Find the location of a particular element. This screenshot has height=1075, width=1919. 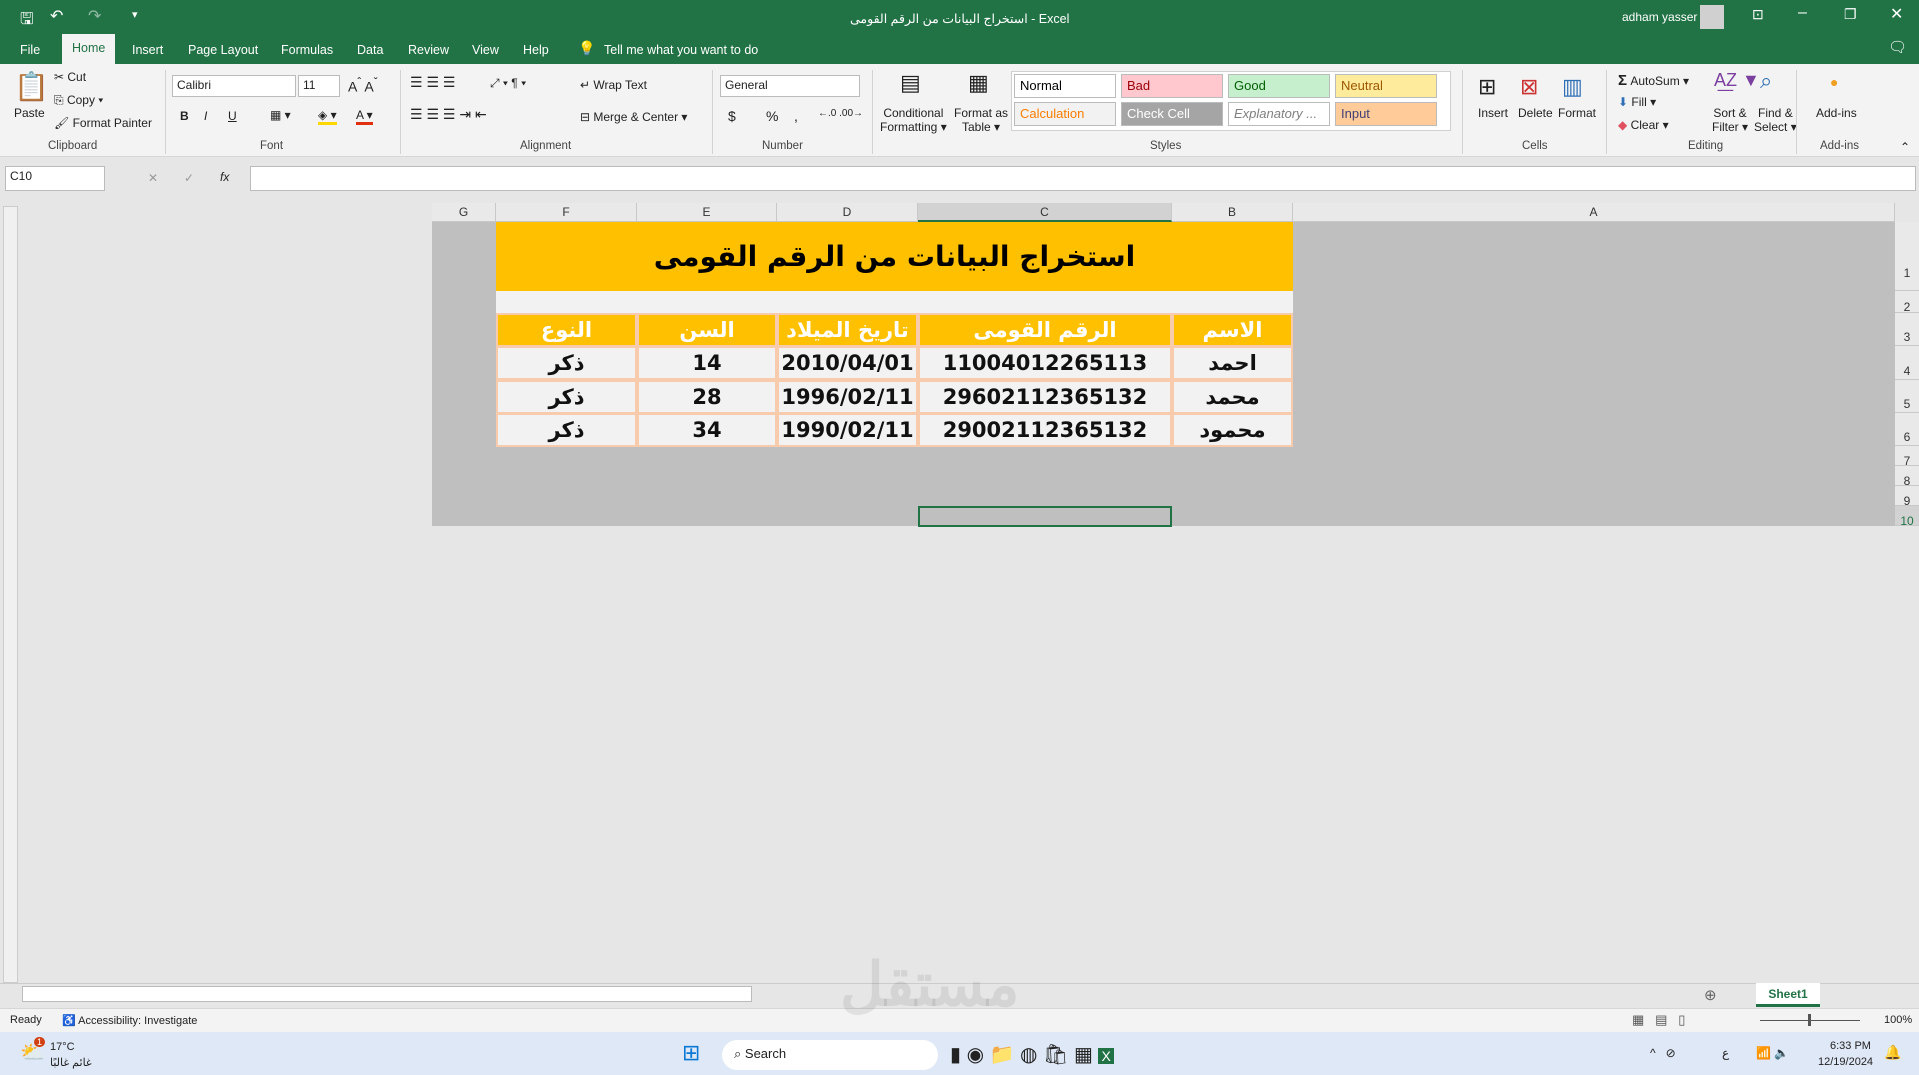

copy-button: ⎘ Copy ▾ is located at coordinates (78, 100).